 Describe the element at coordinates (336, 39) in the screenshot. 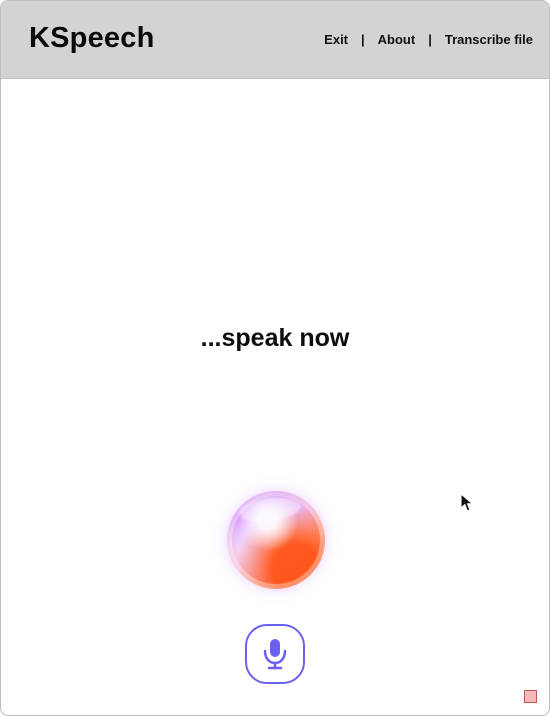

I see `exit-link: Exit` at that location.